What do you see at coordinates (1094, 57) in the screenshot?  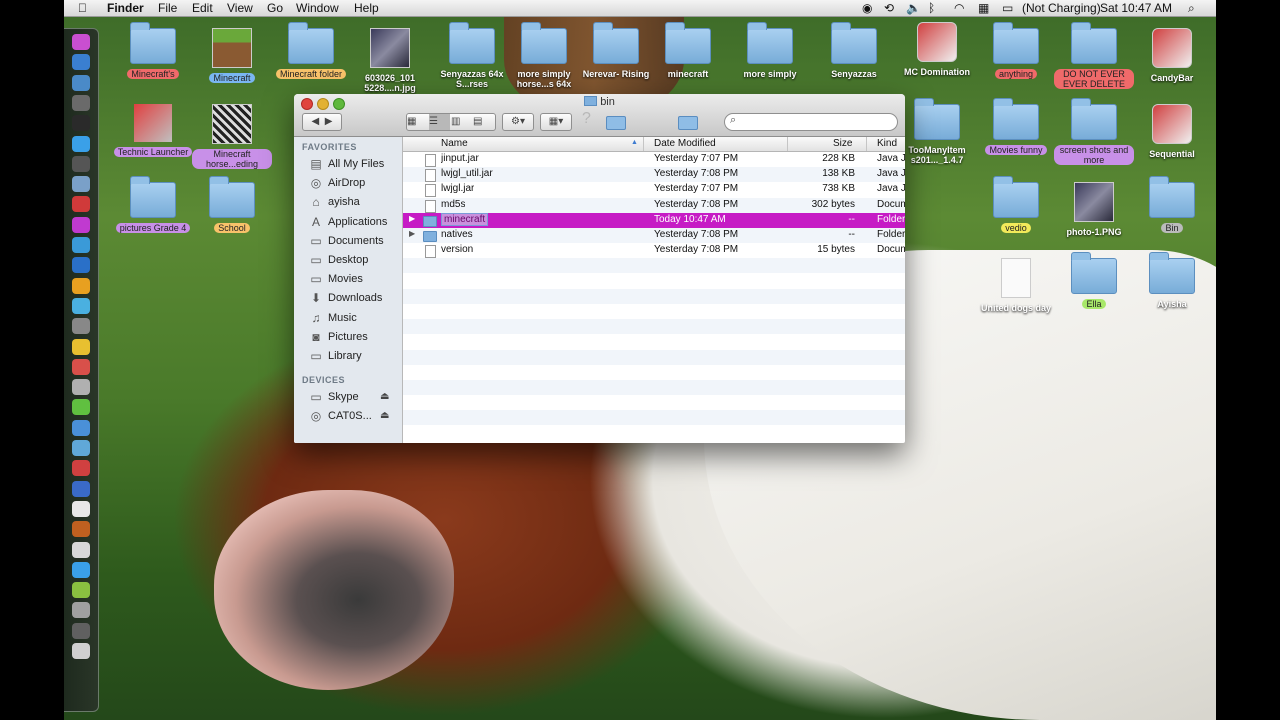 I see `desktop-icon: DO NOT EVER EVER DELETE` at bounding box center [1094, 57].